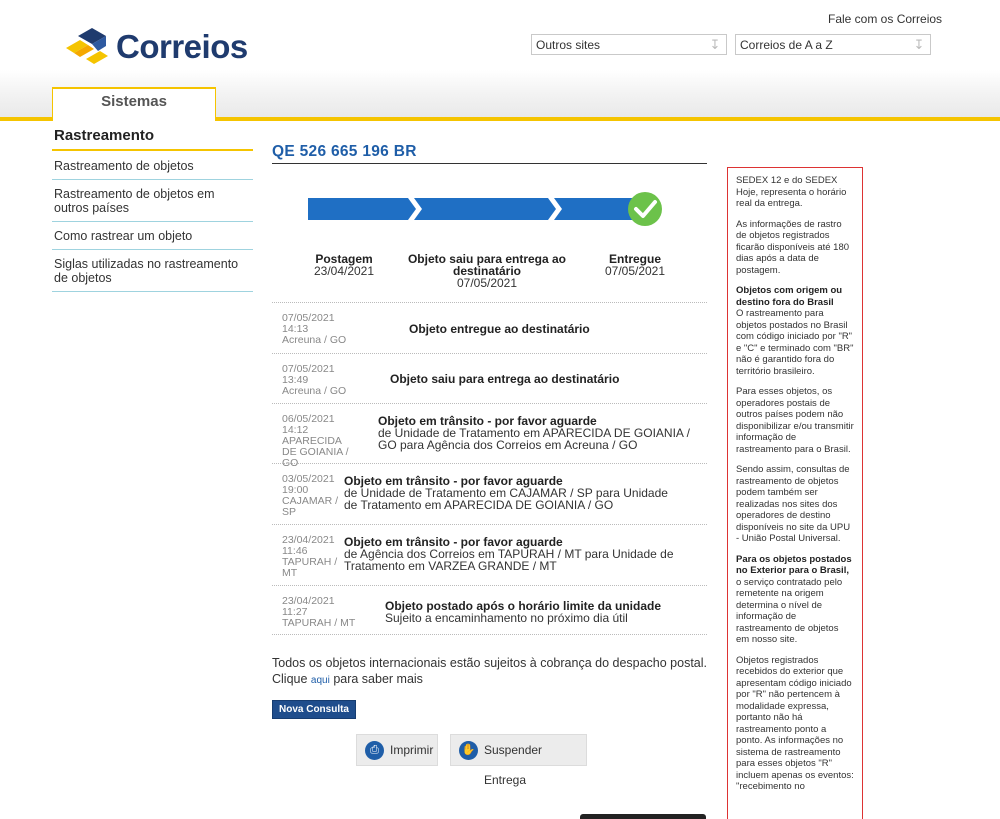 Image resolution: width=1000 pixels, height=819 pixels. I want to click on events-bottom-divider, so click(489, 634).